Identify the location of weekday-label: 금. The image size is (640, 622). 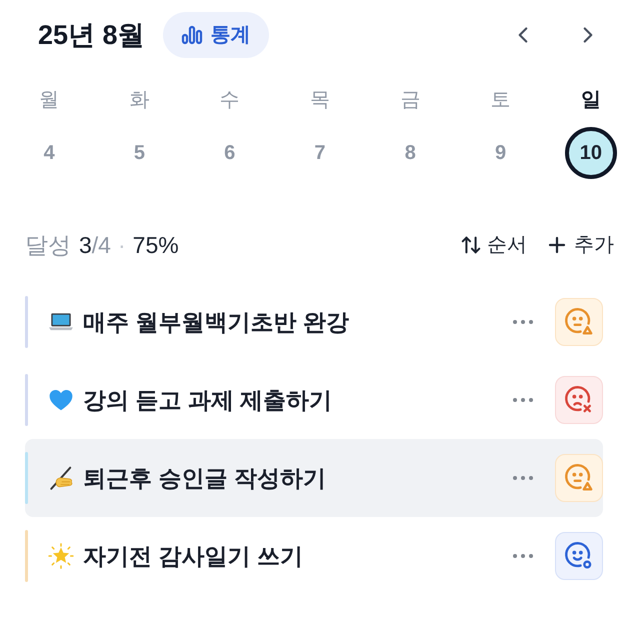
(410, 100).